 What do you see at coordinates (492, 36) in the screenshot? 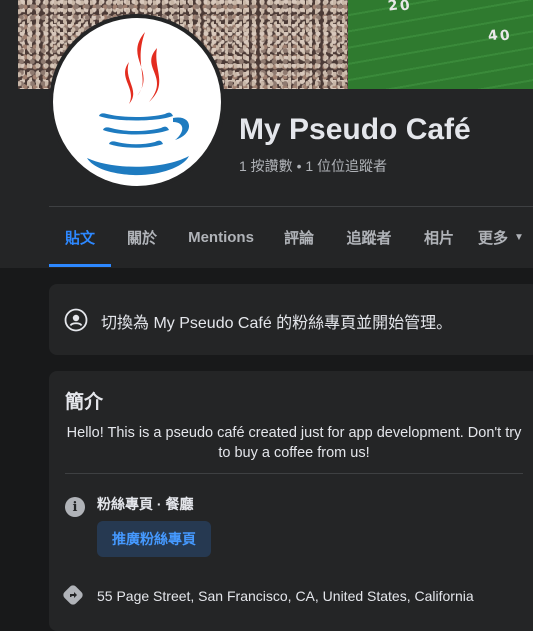
I see `yard-number: 4` at bounding box center [492, 36].